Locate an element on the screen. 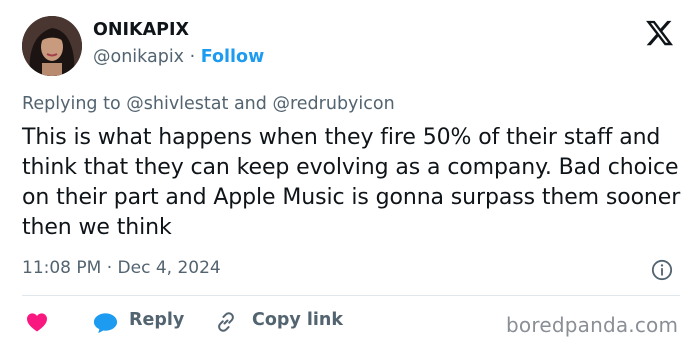  info-icon is located at coordinates (662, 270).